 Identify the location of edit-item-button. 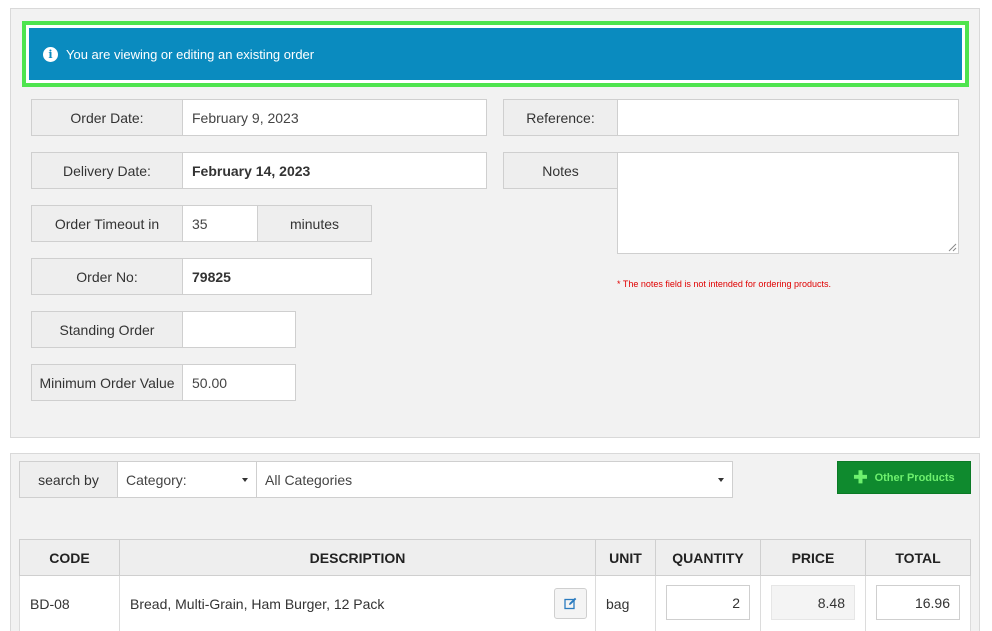
(570, 603).